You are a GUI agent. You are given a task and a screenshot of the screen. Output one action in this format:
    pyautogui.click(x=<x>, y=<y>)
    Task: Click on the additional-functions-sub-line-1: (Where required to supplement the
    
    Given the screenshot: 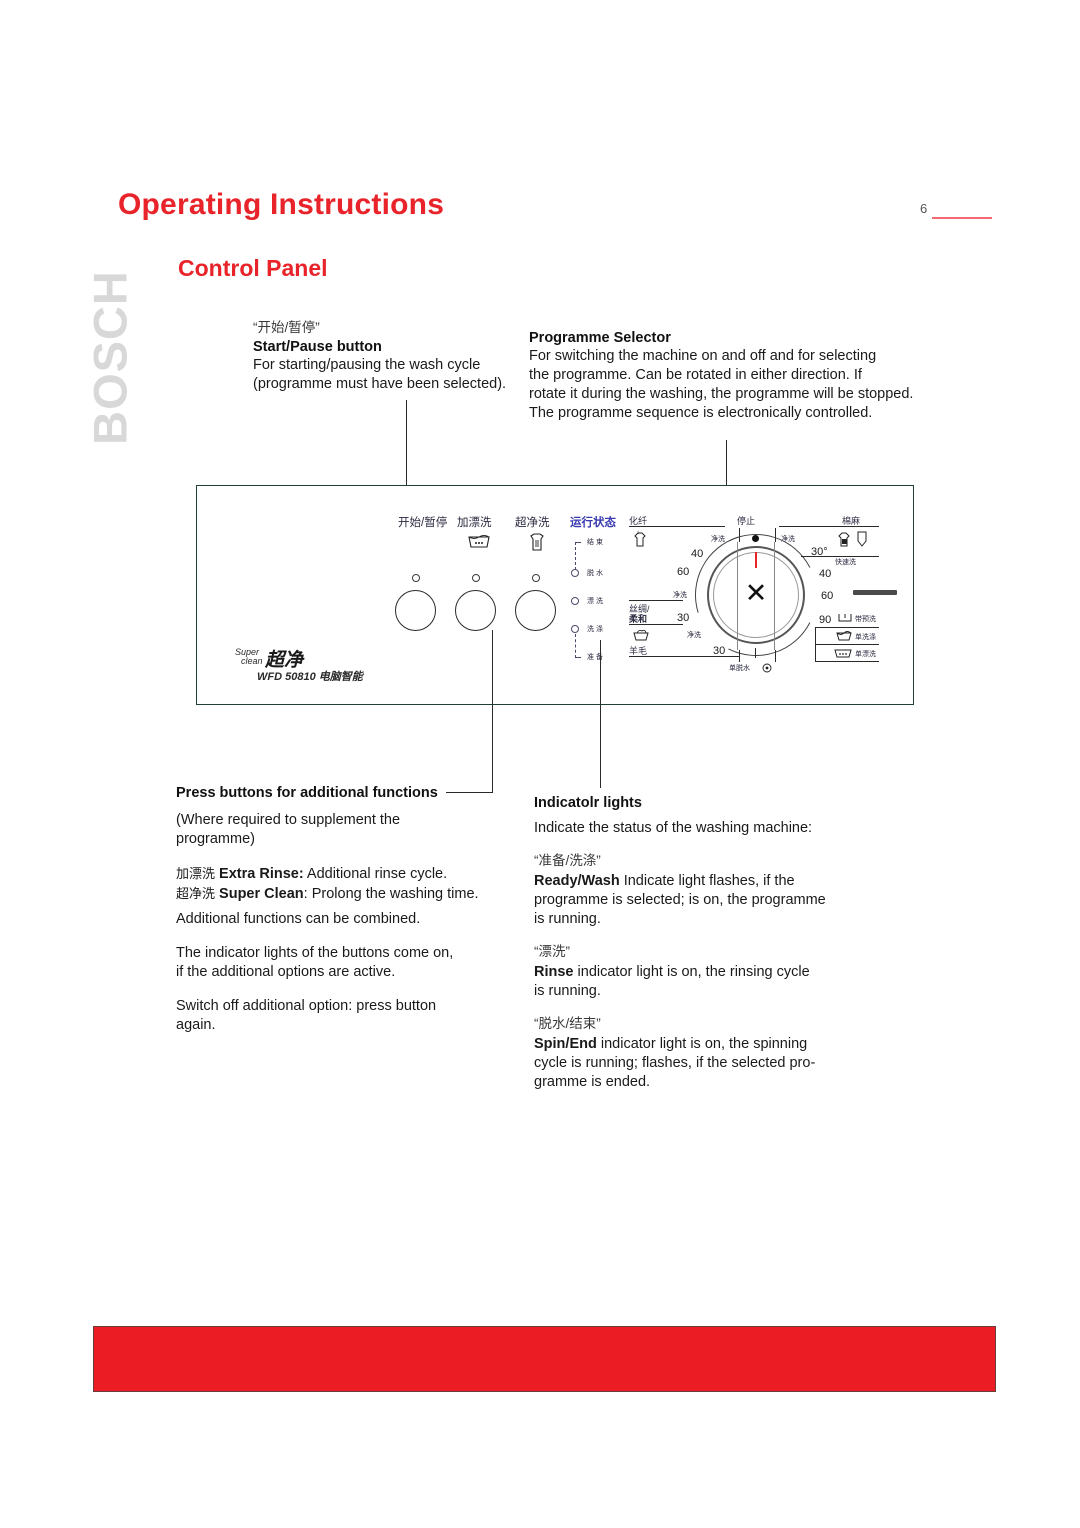 What is the action you would take?
    pyautogui.click(x=288, y=820)
    